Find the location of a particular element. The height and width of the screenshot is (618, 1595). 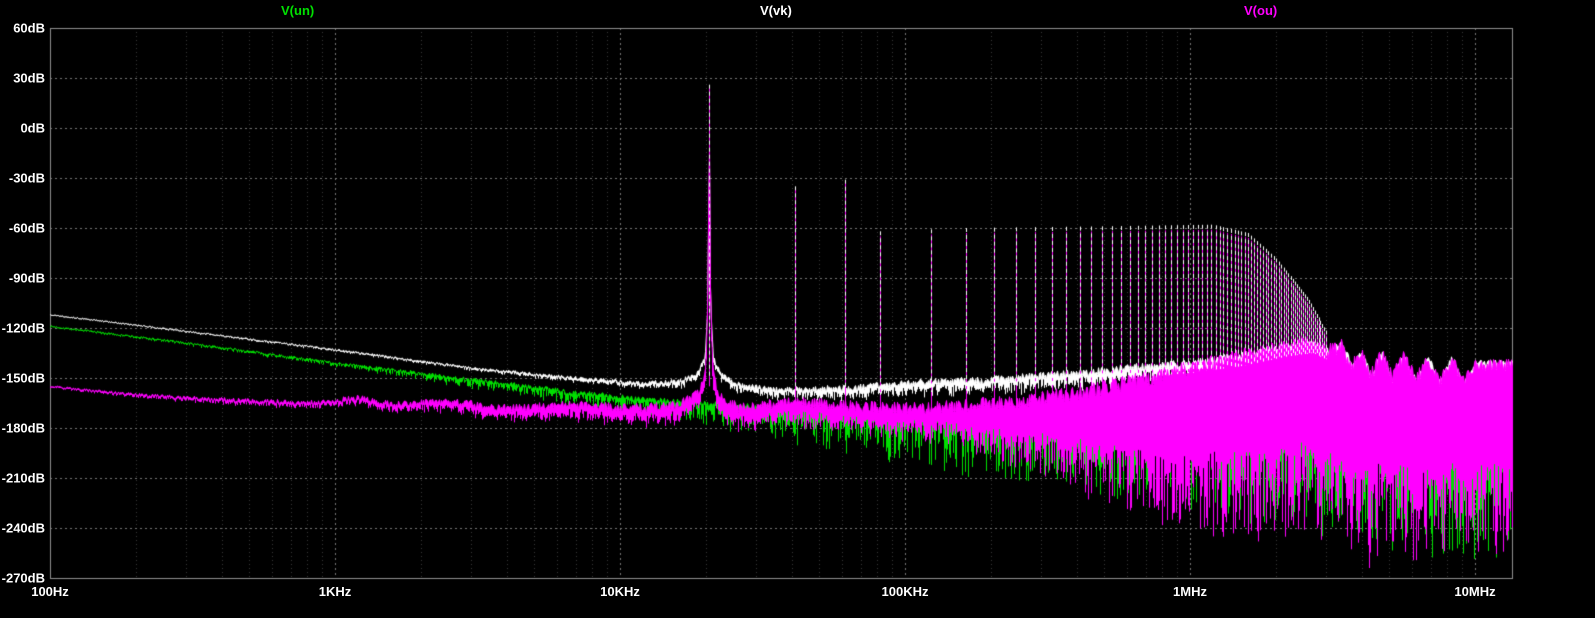

y-tick-label: -210dB is located at coordinates (23, 478).